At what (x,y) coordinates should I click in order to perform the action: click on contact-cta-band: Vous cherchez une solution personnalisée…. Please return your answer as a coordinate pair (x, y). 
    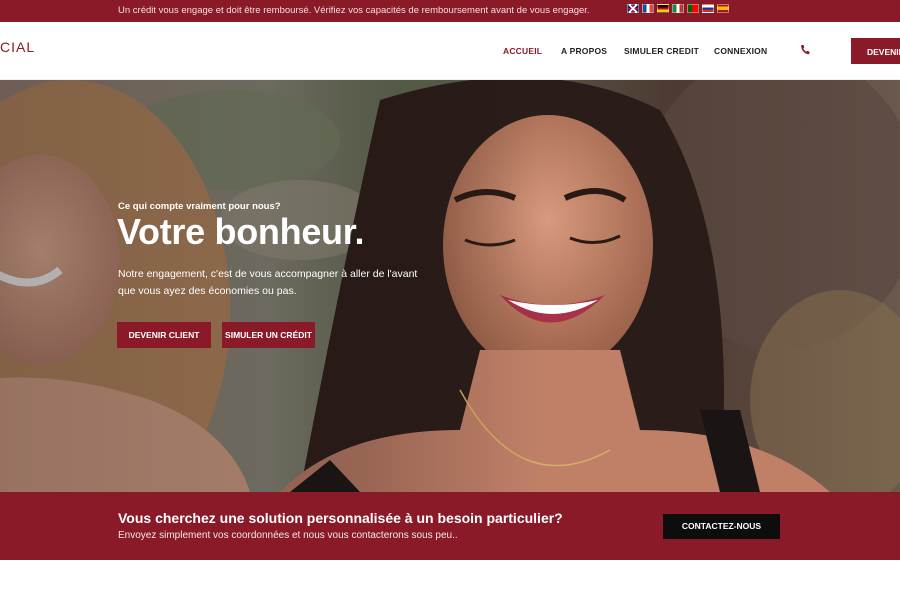
    Looking at the image, I should click on (450, 526).